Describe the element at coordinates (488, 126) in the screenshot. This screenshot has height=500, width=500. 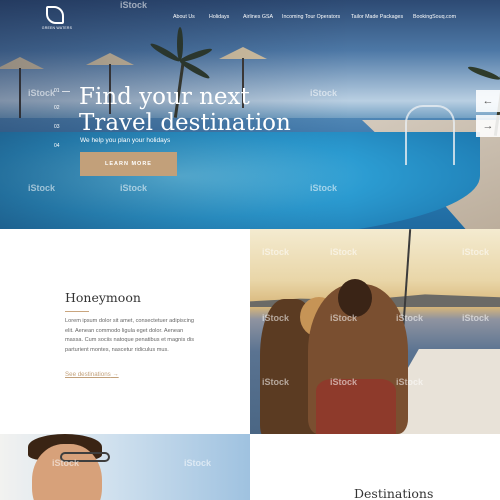
I see `next-slide-button: →` at that location.